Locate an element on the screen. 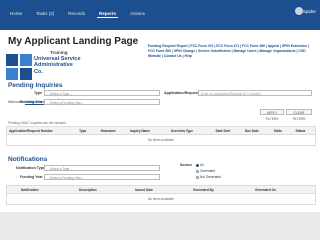 This screenshot has width=320, height=240. logo-line-3: Co. is located at coordinates (39, 71).